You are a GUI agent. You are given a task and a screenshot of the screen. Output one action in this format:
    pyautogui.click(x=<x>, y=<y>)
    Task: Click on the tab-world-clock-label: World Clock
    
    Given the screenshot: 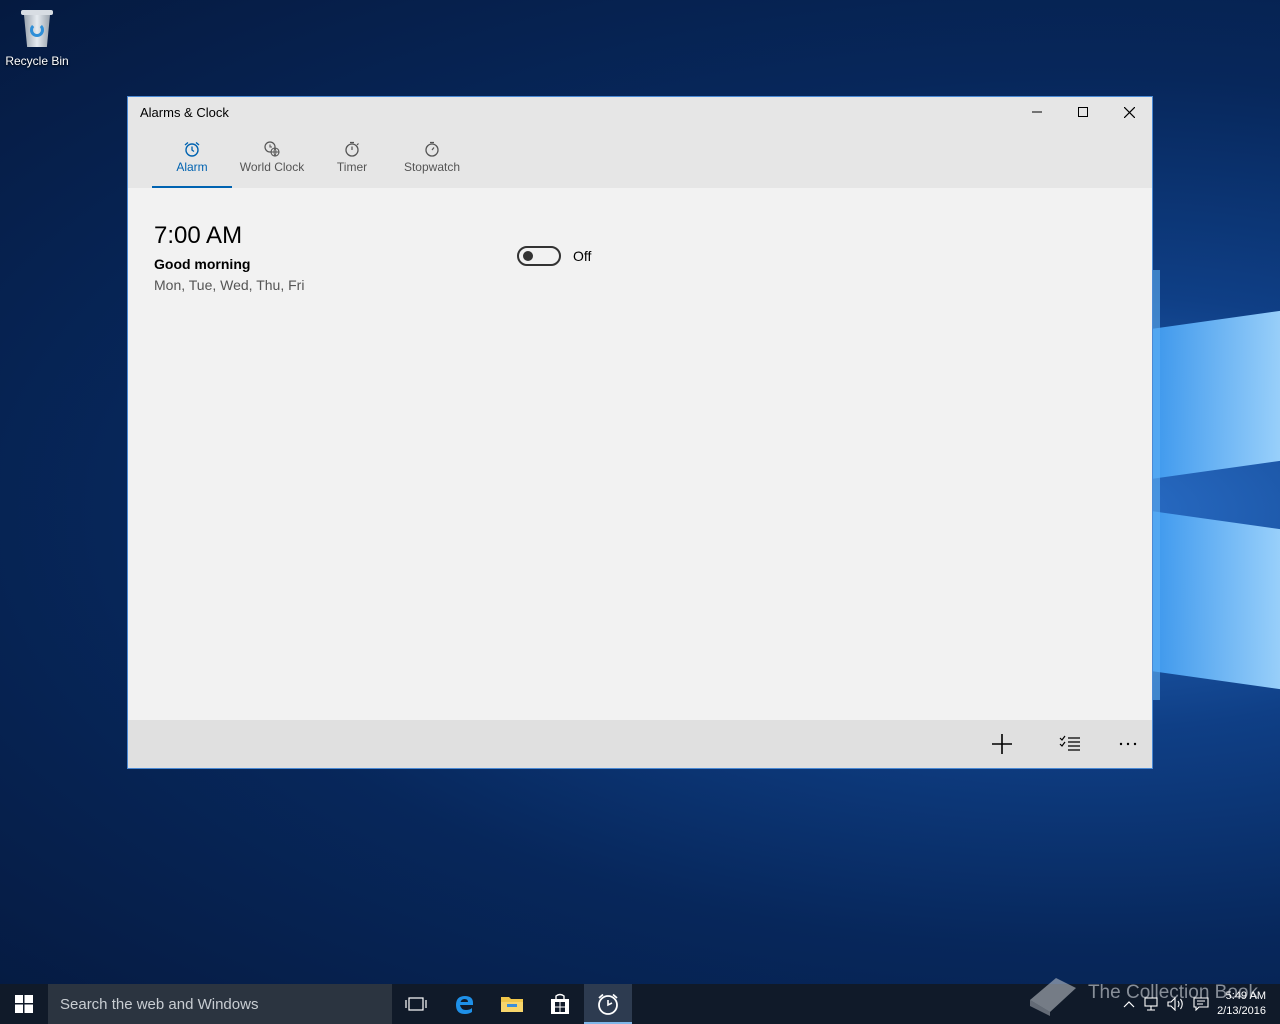 What is the action you would take?
    pyautogui.click(x=272, y=167)
    